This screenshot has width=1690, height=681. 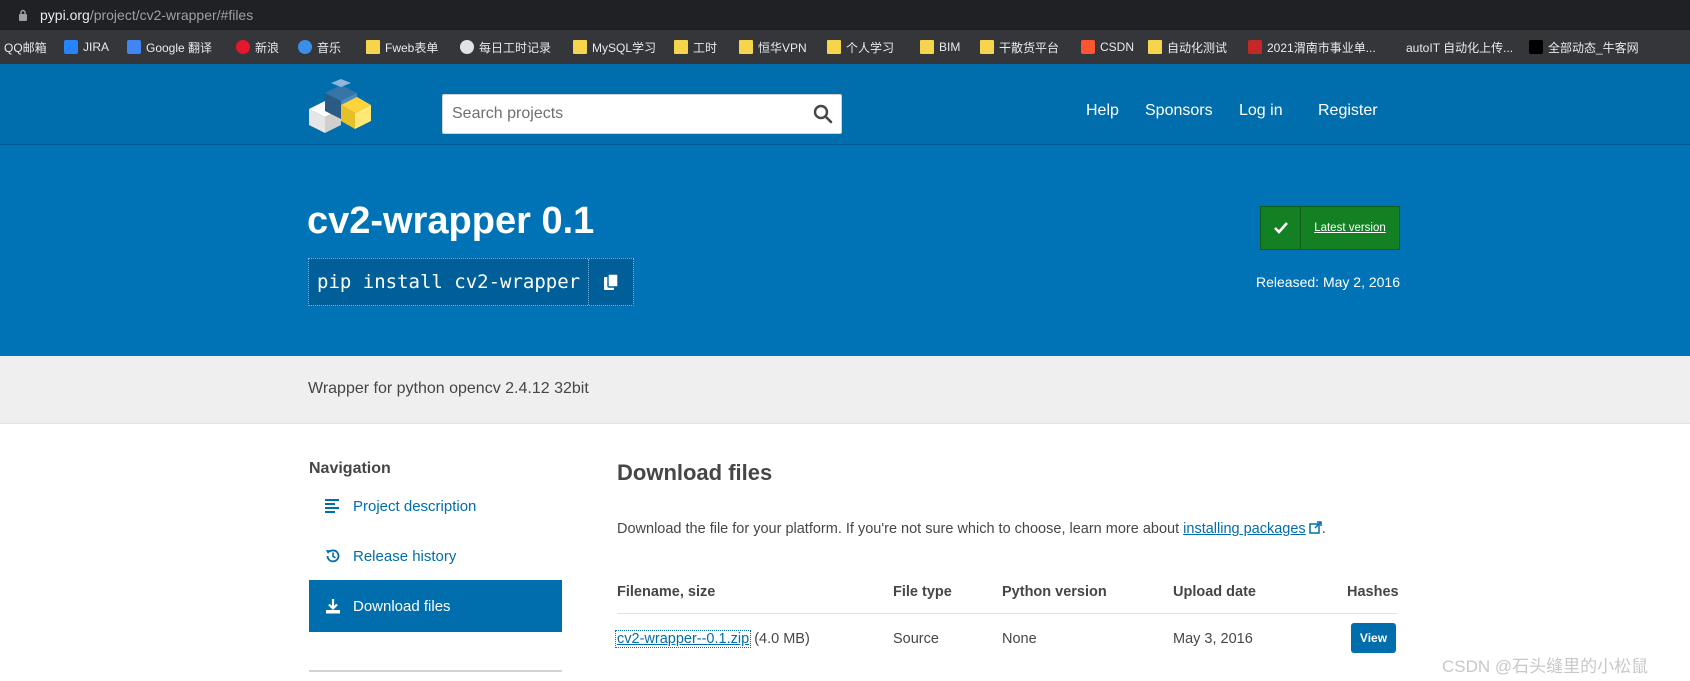 I want to click on project-summary: Wrapper for python opencv 2.4.12 32bit, so click(x=448, y=388).